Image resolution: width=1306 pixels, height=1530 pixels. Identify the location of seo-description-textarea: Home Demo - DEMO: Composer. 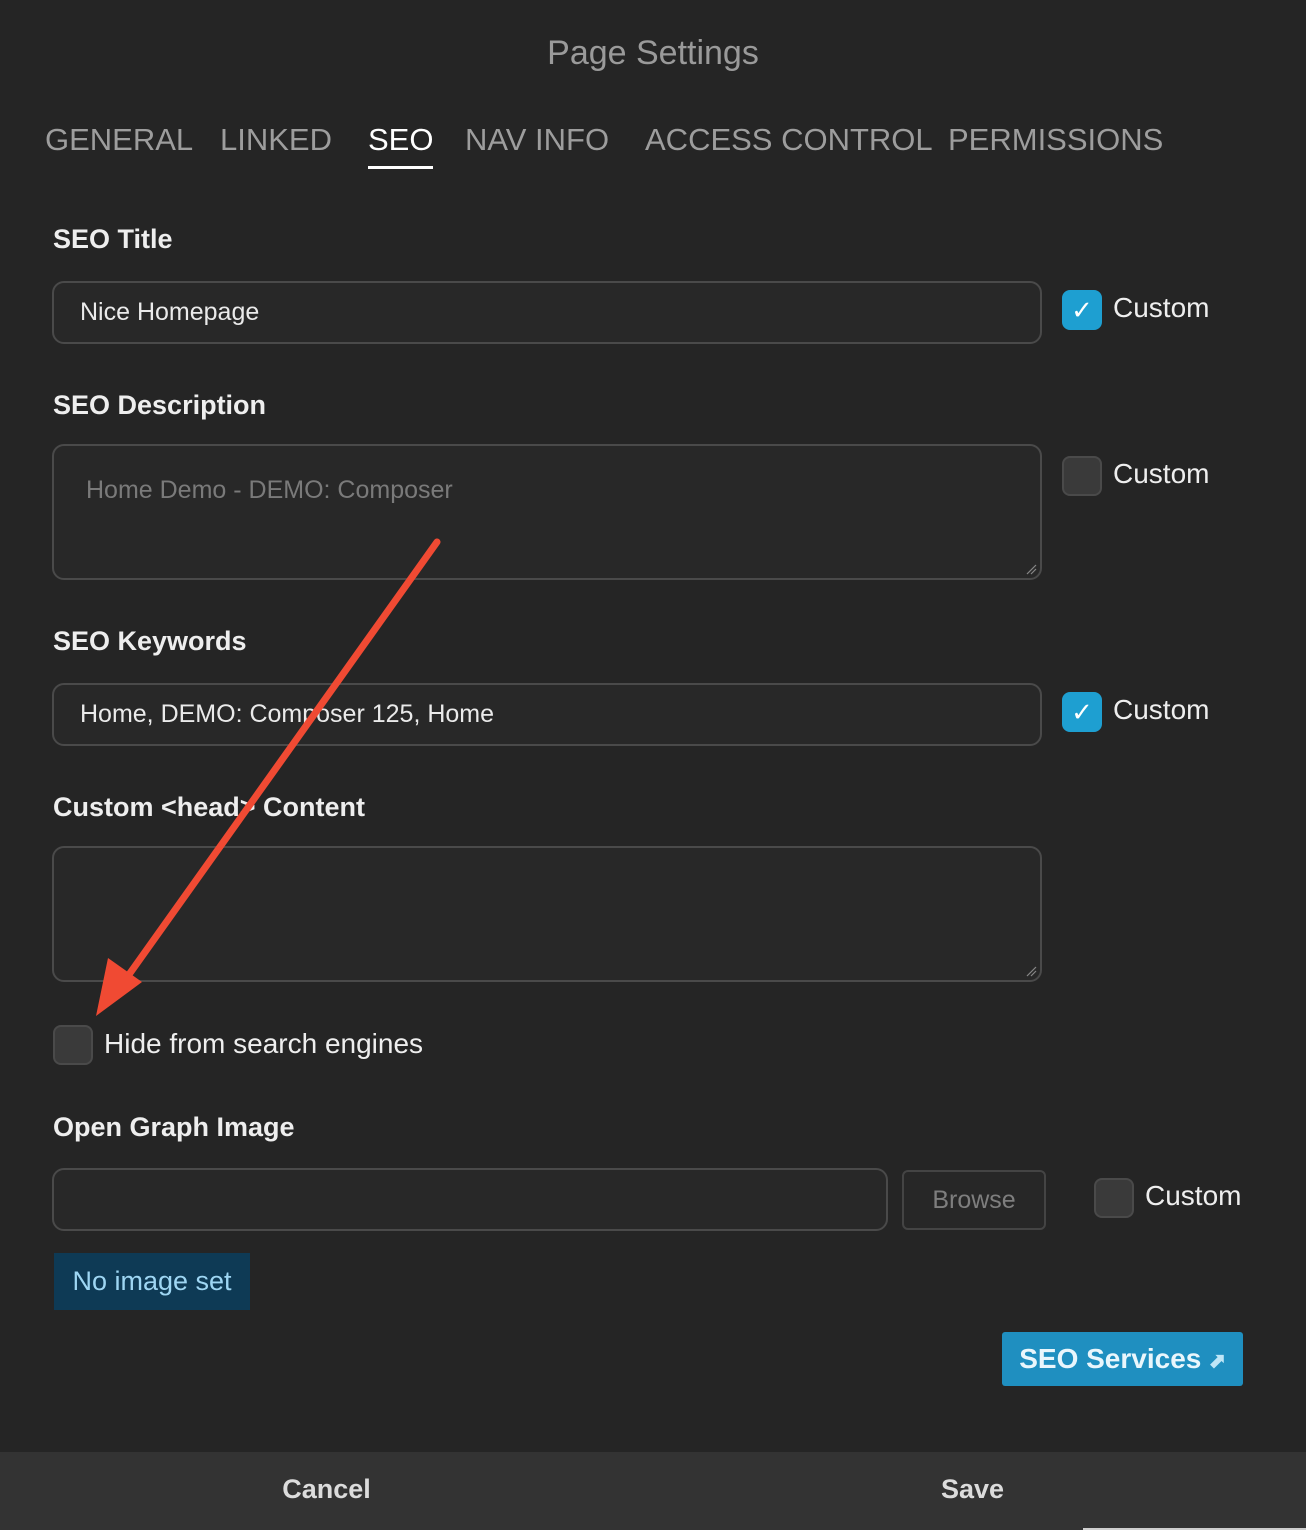
(547, 512).